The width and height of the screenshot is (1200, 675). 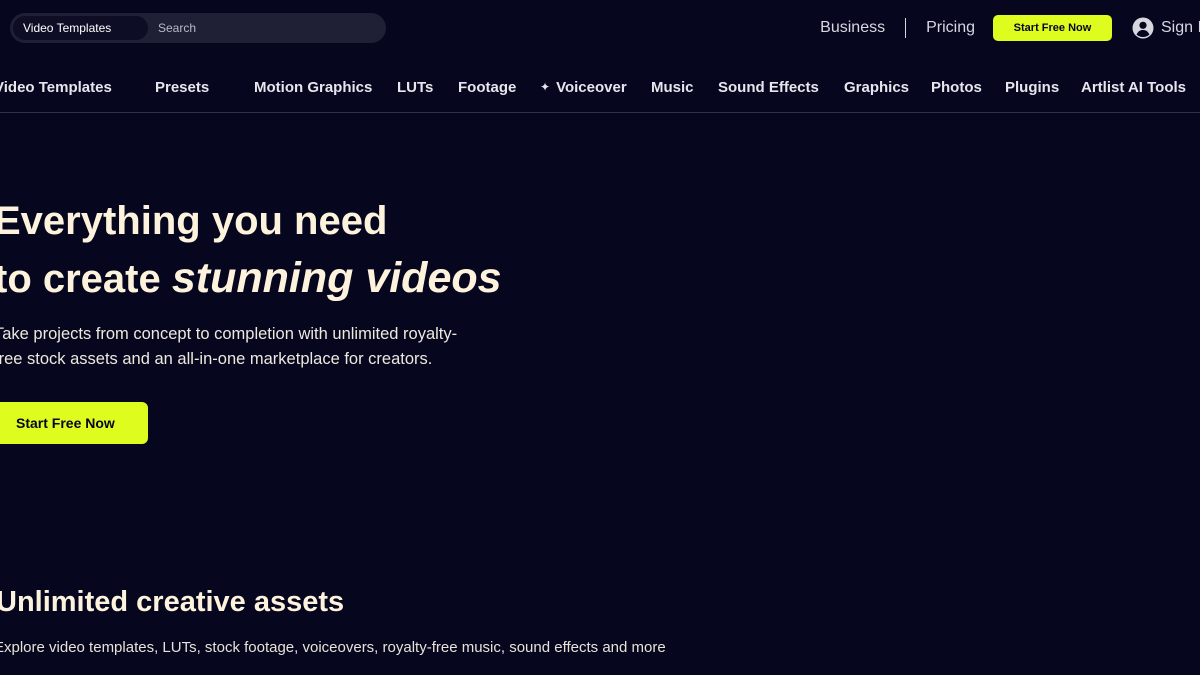 I want to click on sign-in-label: Sign In, so click(x=1180, y=27).